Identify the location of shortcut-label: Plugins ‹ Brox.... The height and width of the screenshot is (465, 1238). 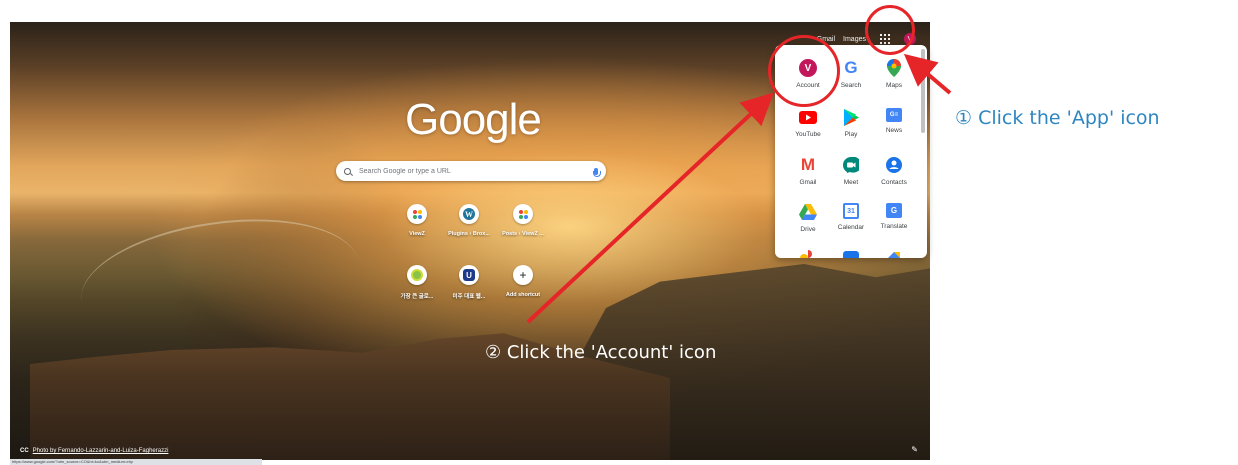
(469, 234).